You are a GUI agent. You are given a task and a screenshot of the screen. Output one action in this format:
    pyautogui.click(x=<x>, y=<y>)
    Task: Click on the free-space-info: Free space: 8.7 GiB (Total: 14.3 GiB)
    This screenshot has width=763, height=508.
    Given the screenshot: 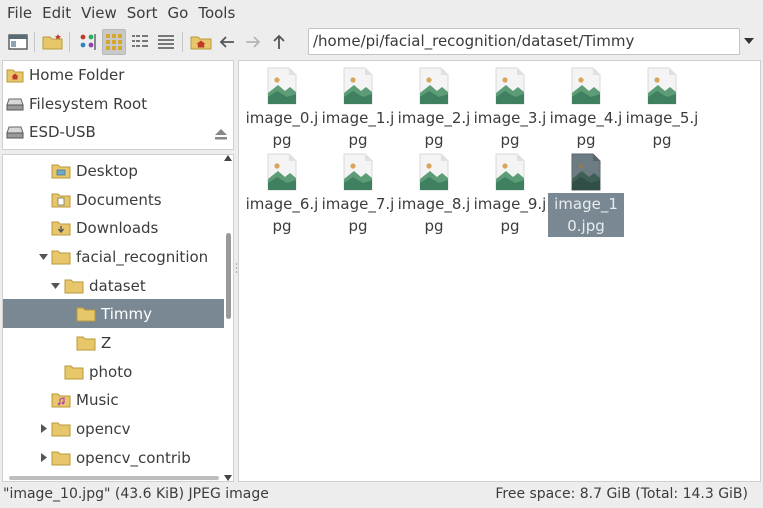 What is the action you would take?
    pyautogui.click(x=621, y=494)
    